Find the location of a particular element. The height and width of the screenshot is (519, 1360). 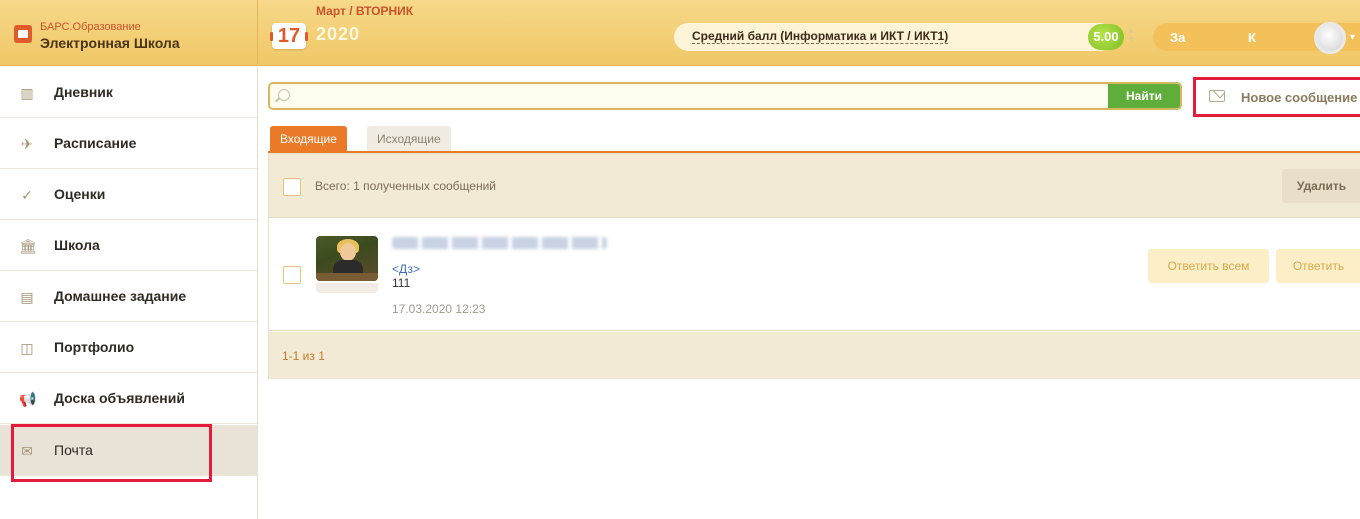

envelope-open-icon is located at coordinates (1217, 96).